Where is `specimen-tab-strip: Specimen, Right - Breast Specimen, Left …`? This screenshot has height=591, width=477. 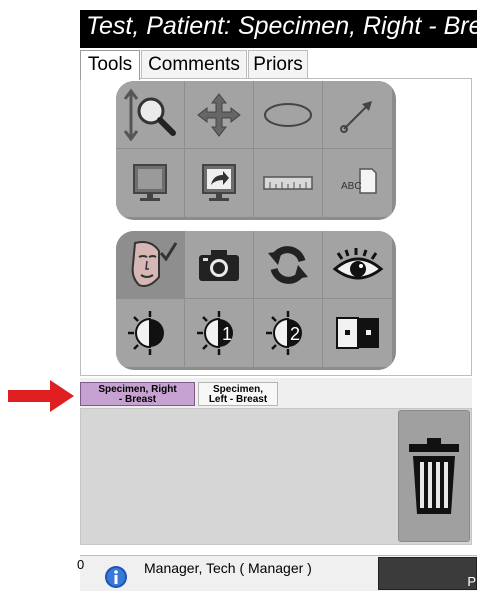
specimen-tab-strip: Specimen, Right - Breast Specimen, Left … is located at coordinates (276, 393).